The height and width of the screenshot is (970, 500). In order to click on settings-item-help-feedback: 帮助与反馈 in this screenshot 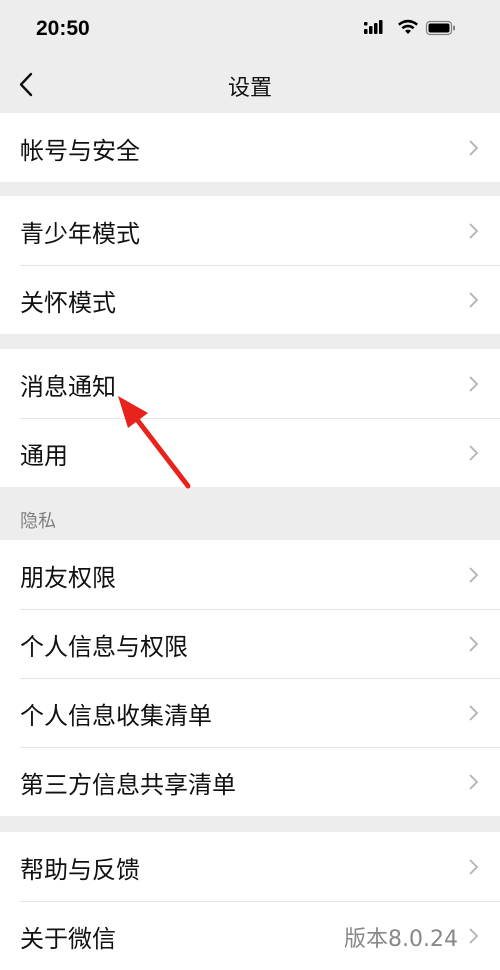, I will do `click(250, 866)`.